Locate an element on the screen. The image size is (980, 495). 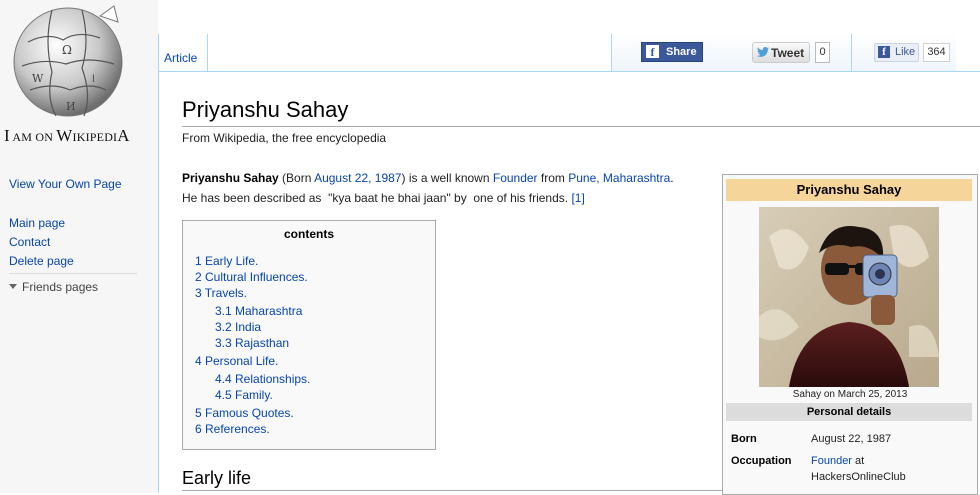
wordmark-part: A is located at coordinates (123, 135).